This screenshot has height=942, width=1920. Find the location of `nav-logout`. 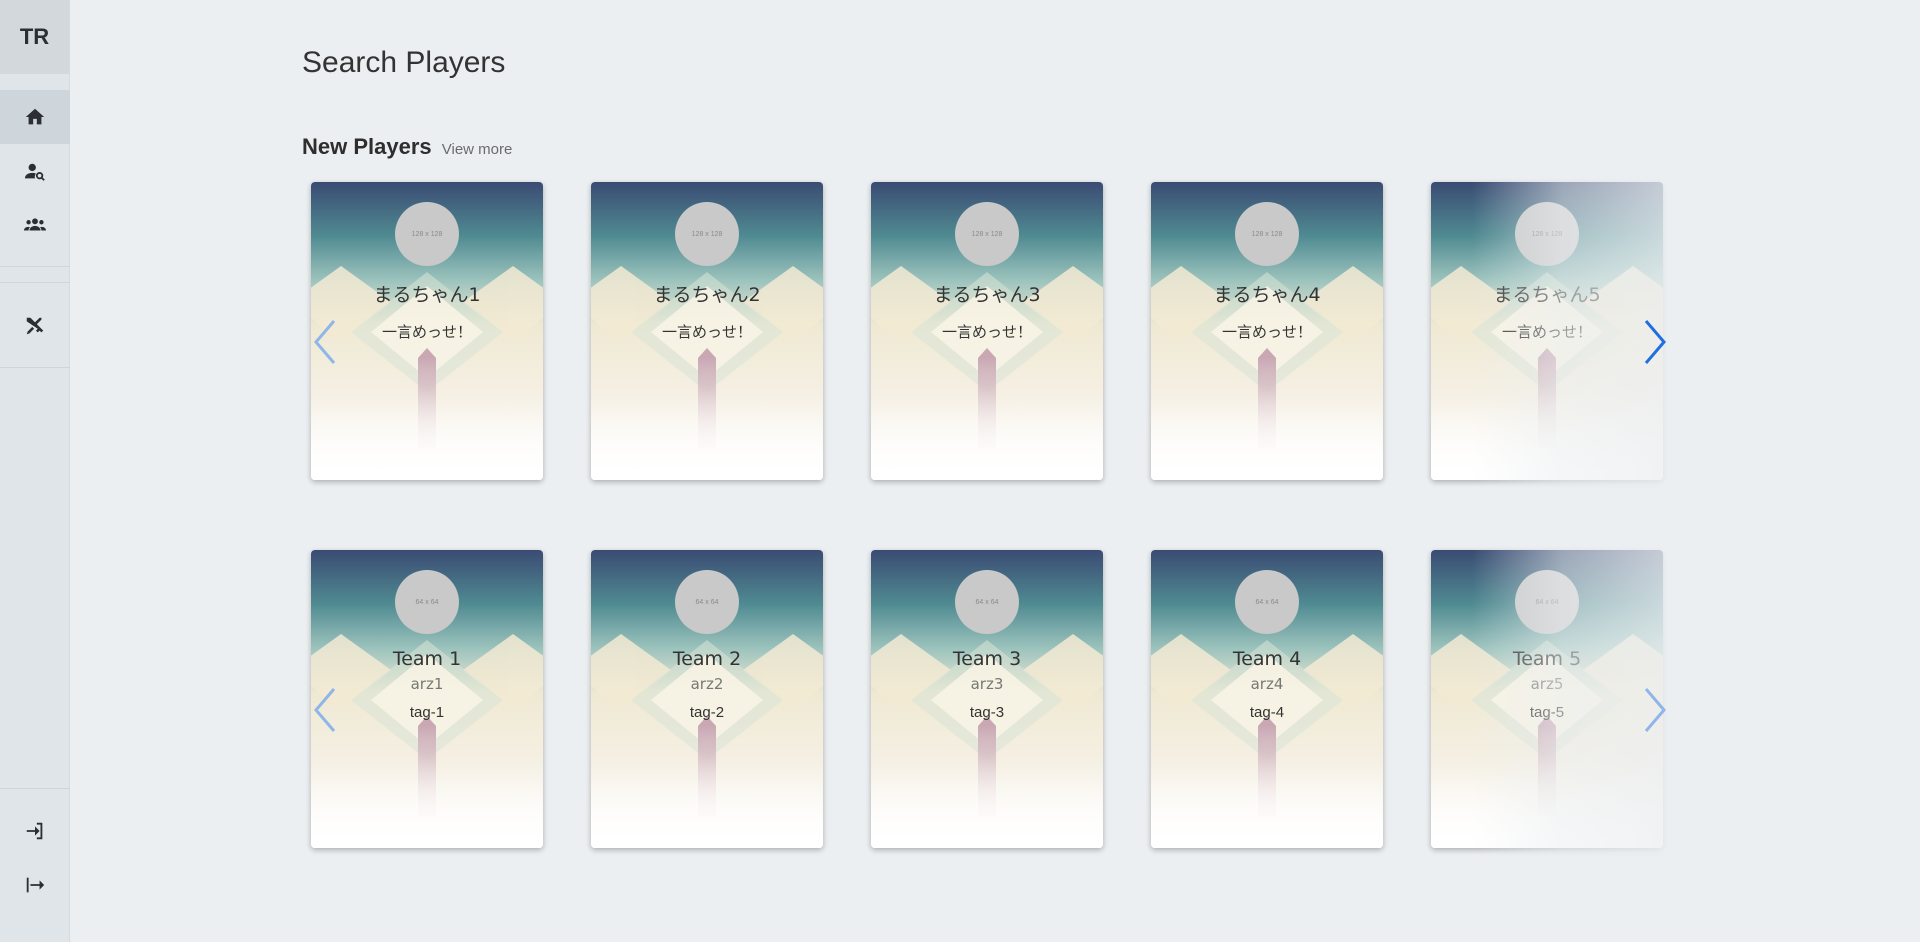

nav-logout is located at coordinates (35, 885).